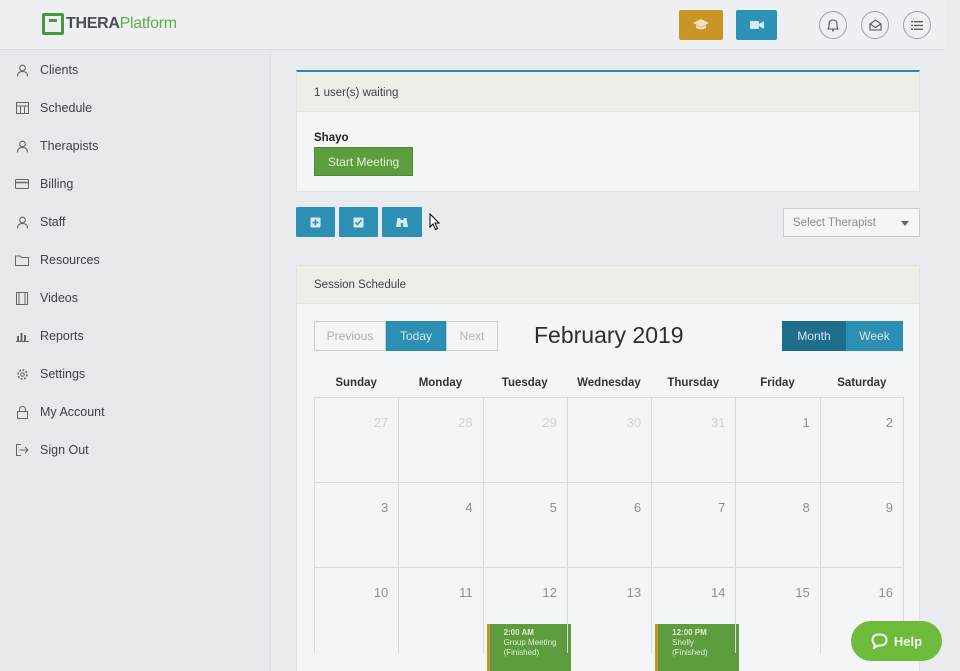 The width and height of the screenshot is (960, 671). Describe the element at coordinates (777, 525) in the screenshot. I see `calendar-day-cell: 8` at that location.